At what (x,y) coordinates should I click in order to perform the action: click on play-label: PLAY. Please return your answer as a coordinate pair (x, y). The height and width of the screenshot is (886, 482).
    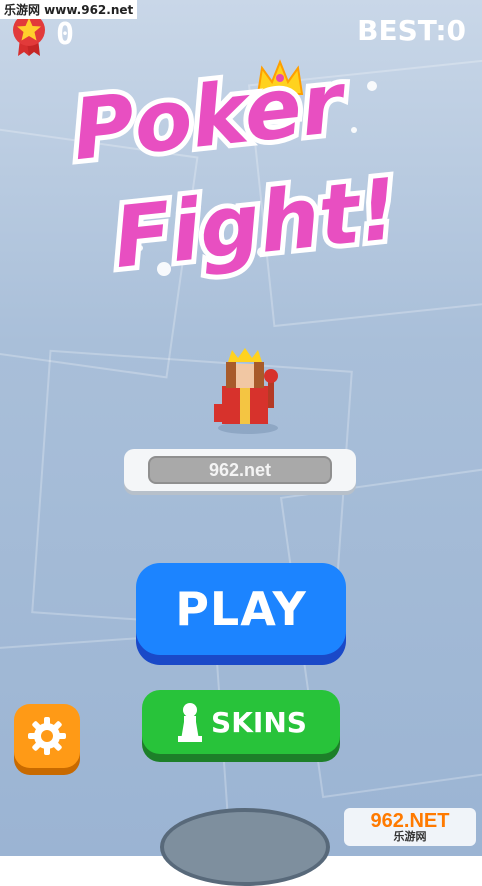
    Looking at the image, I should click on (241, 609).